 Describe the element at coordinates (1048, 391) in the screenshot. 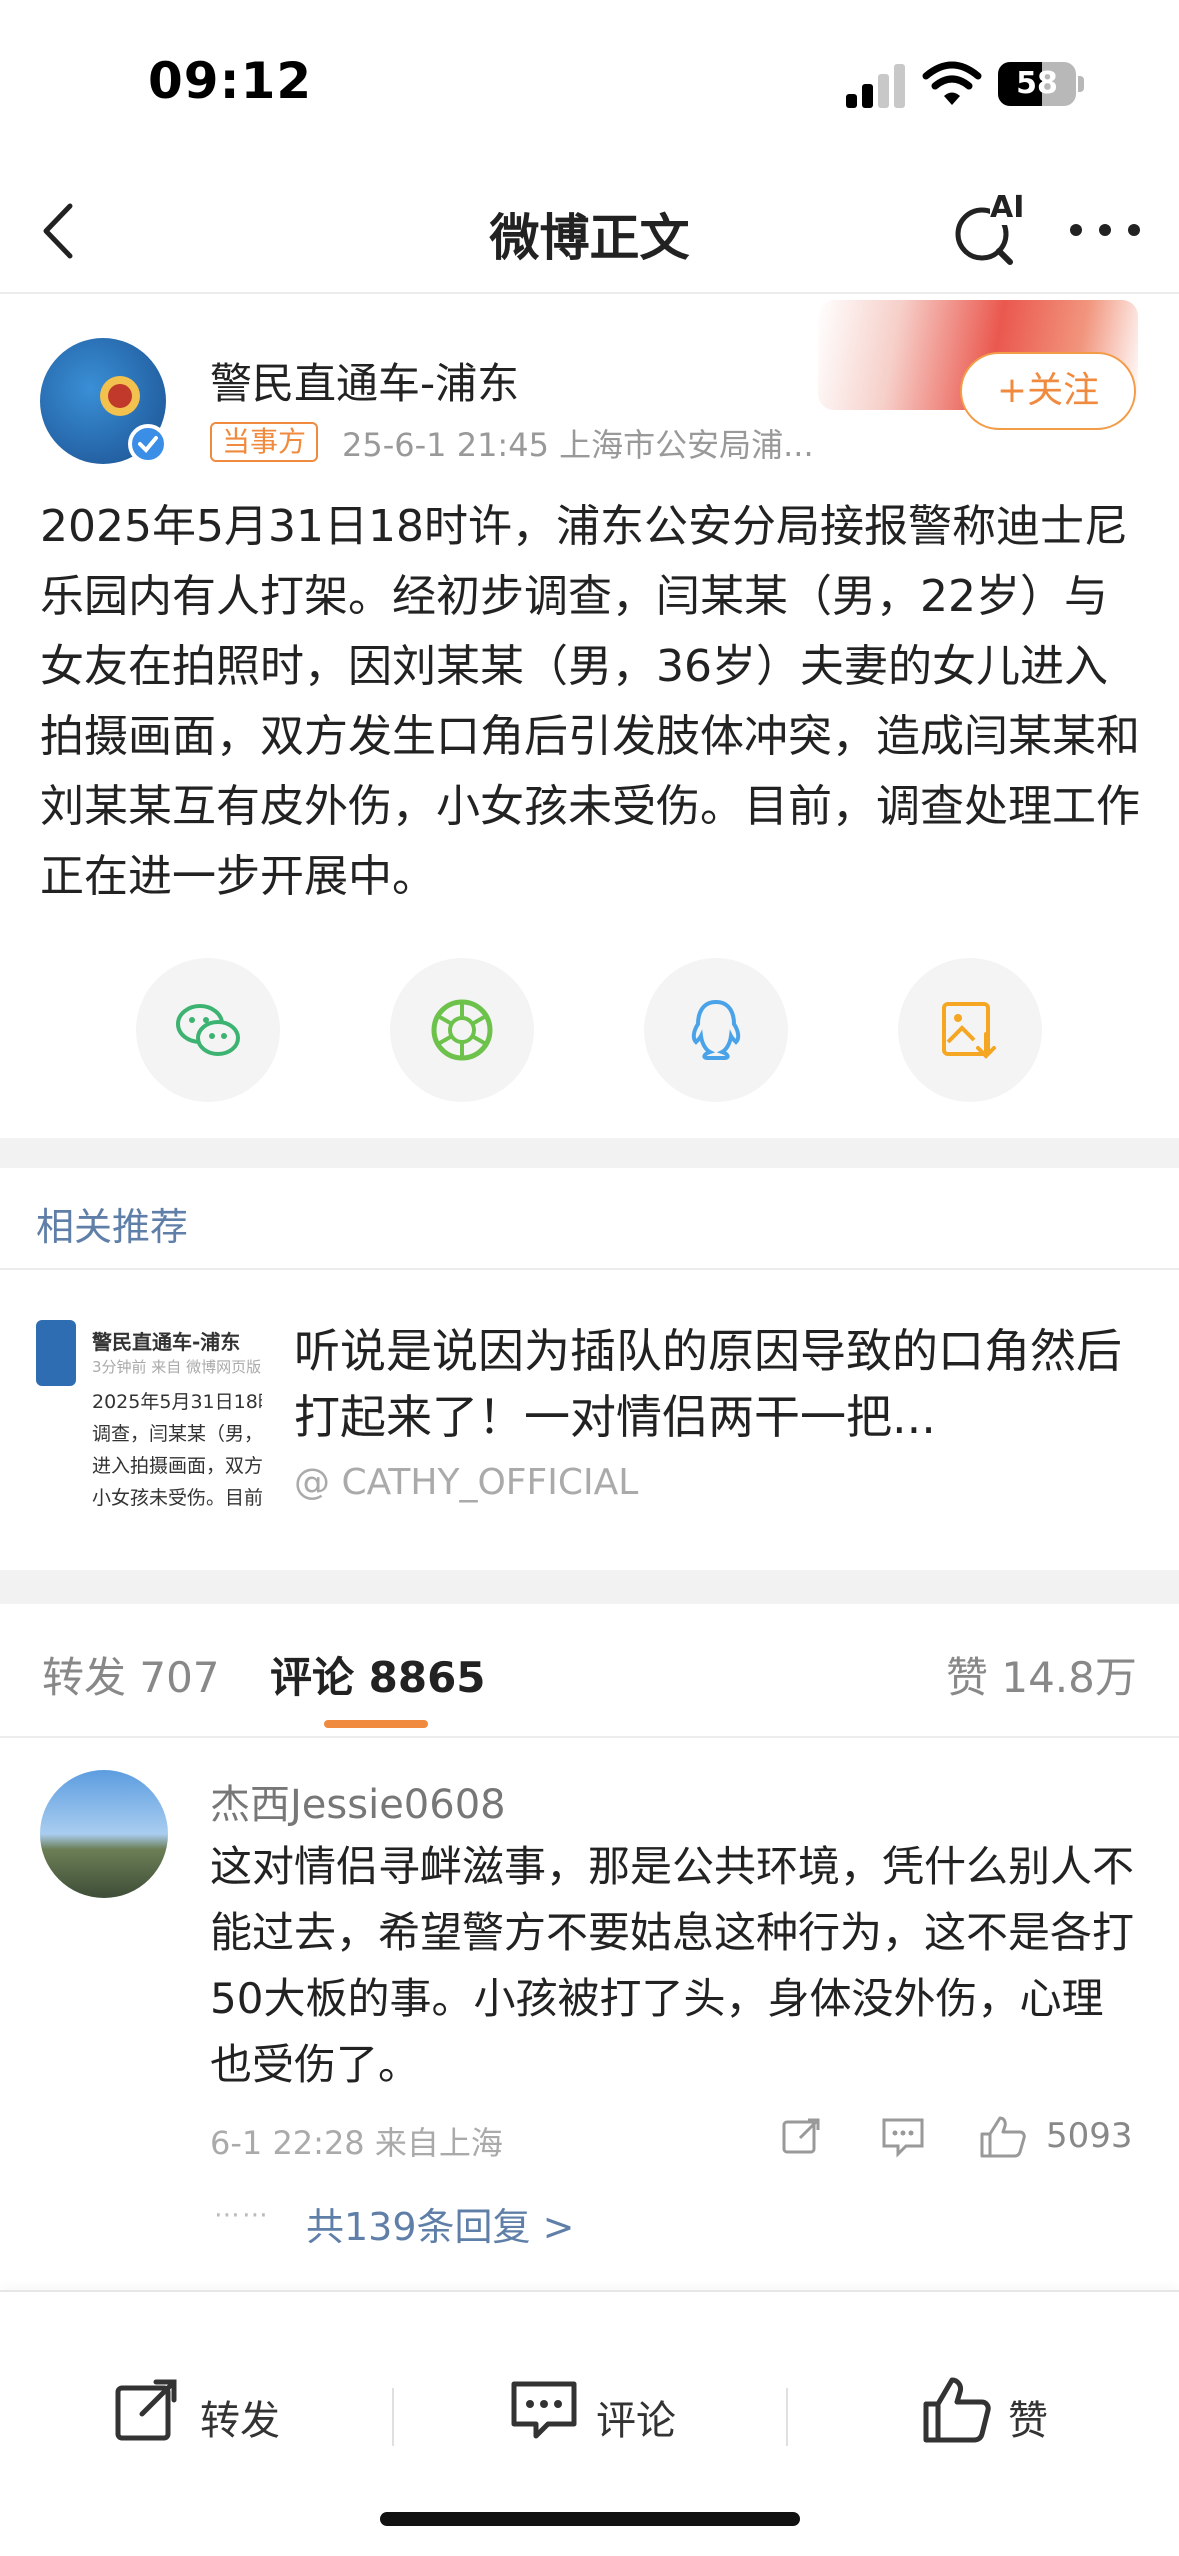

I see `follow-button: +关注` at that location.